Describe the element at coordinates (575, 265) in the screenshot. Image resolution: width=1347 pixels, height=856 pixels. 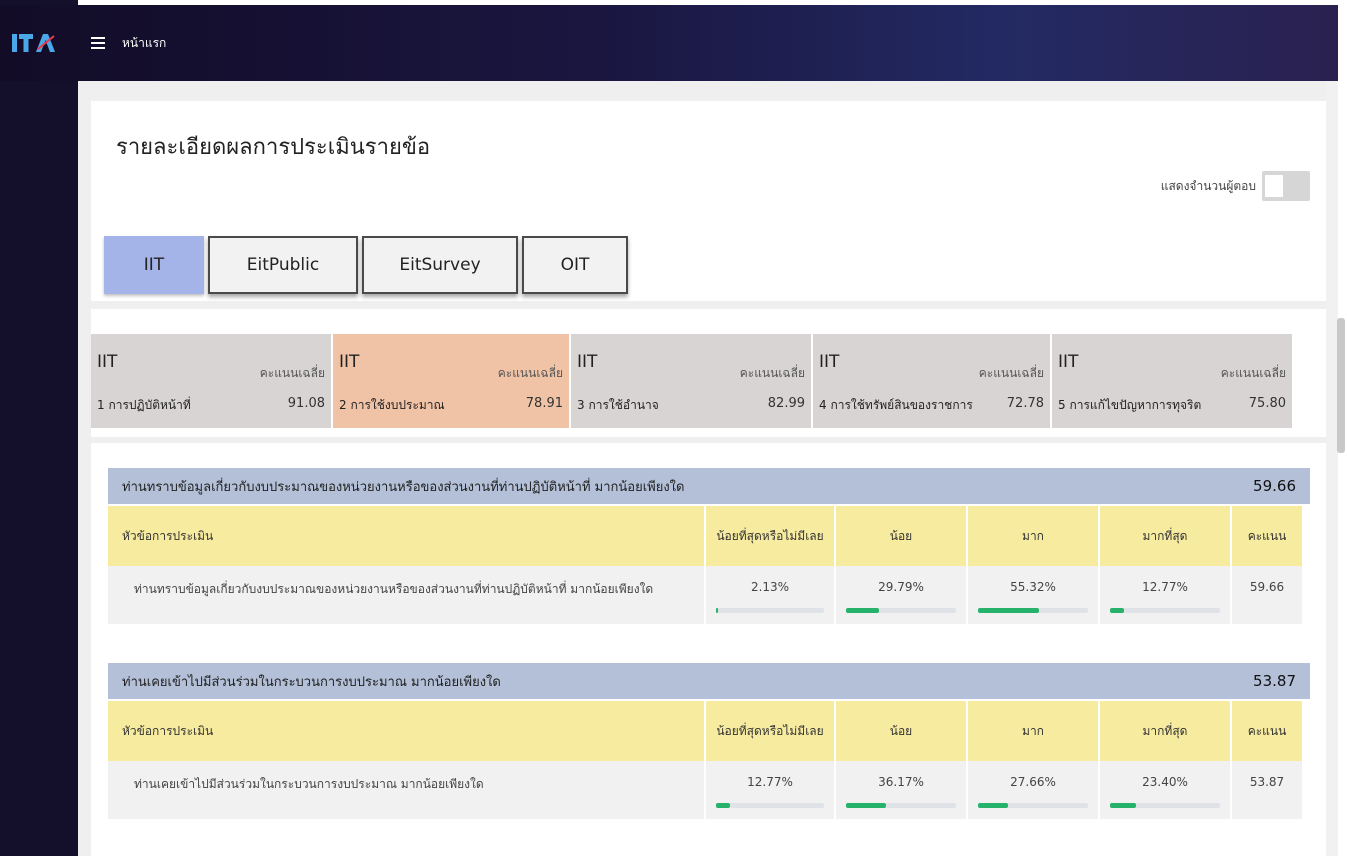
I see `tab-oit: OIT` at that location.